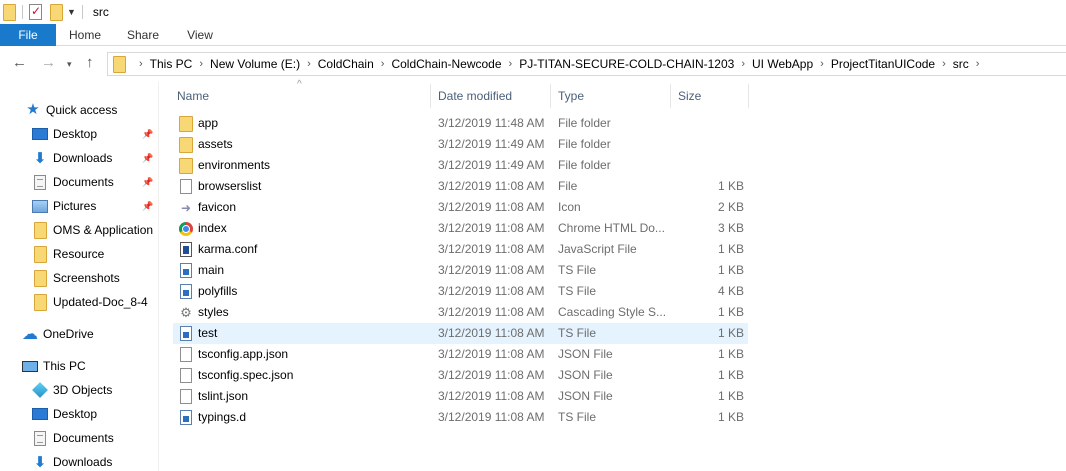 Image resolution: width=1066 pixels, height=471 pixels. Describe the element at coordinates (79, 414) in the screenshot. I see `sidebar-item-desktop: Desktop` at that location.